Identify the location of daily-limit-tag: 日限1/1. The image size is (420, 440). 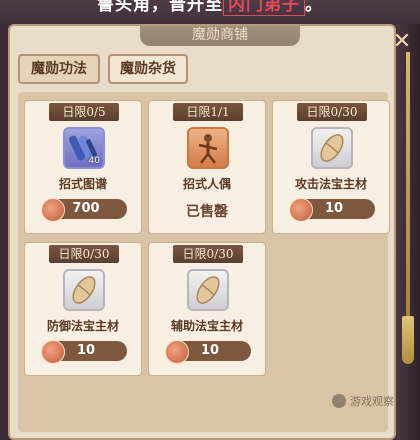
(208, 112).